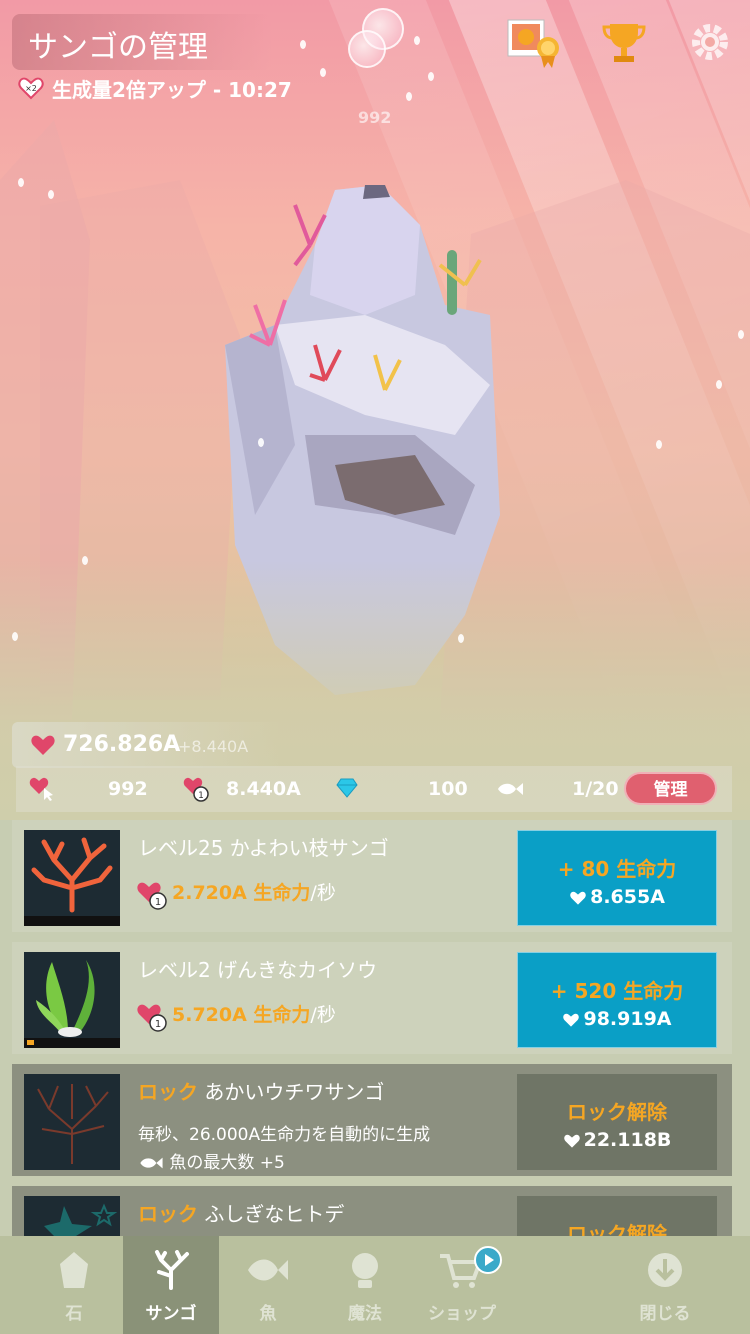 Image resolution: width=750 pixels, height=1334 pixels. I want to click on boost-timer-text: 生成量2倍アップ - 10:27, so click(172, 90).